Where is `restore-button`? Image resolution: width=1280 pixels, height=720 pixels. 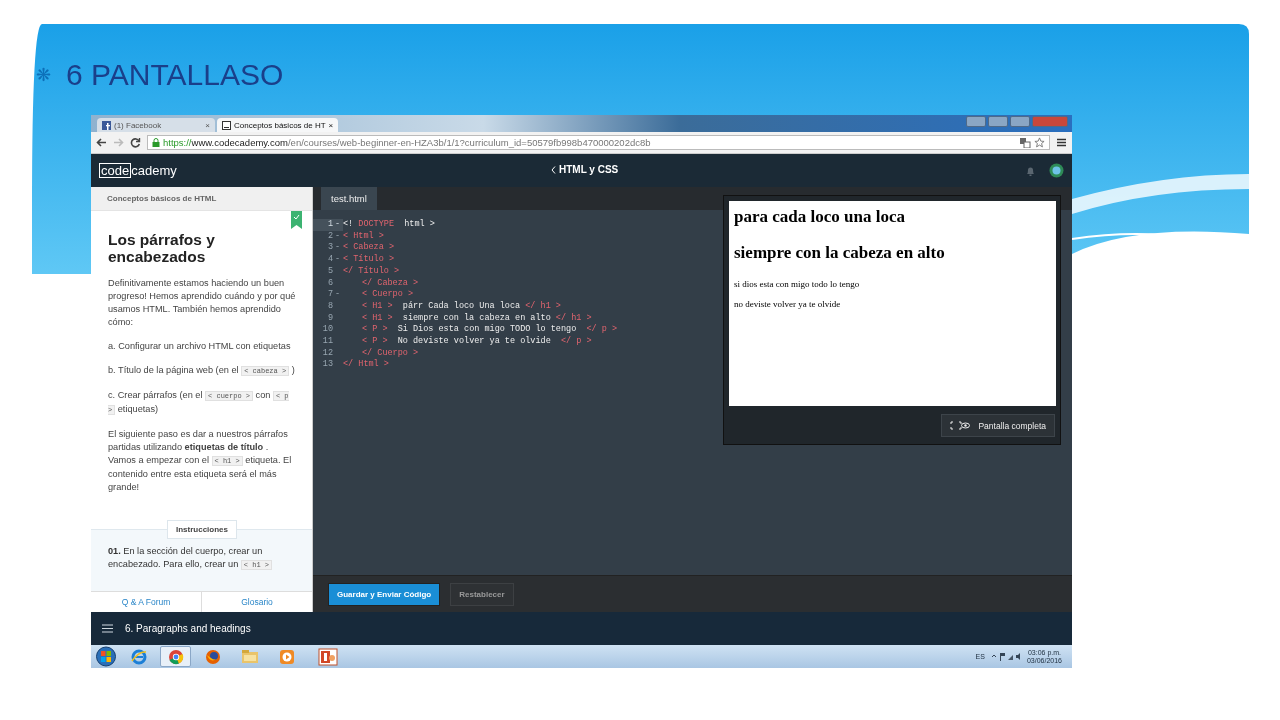
restore-button is located at coordinates (976, 121).